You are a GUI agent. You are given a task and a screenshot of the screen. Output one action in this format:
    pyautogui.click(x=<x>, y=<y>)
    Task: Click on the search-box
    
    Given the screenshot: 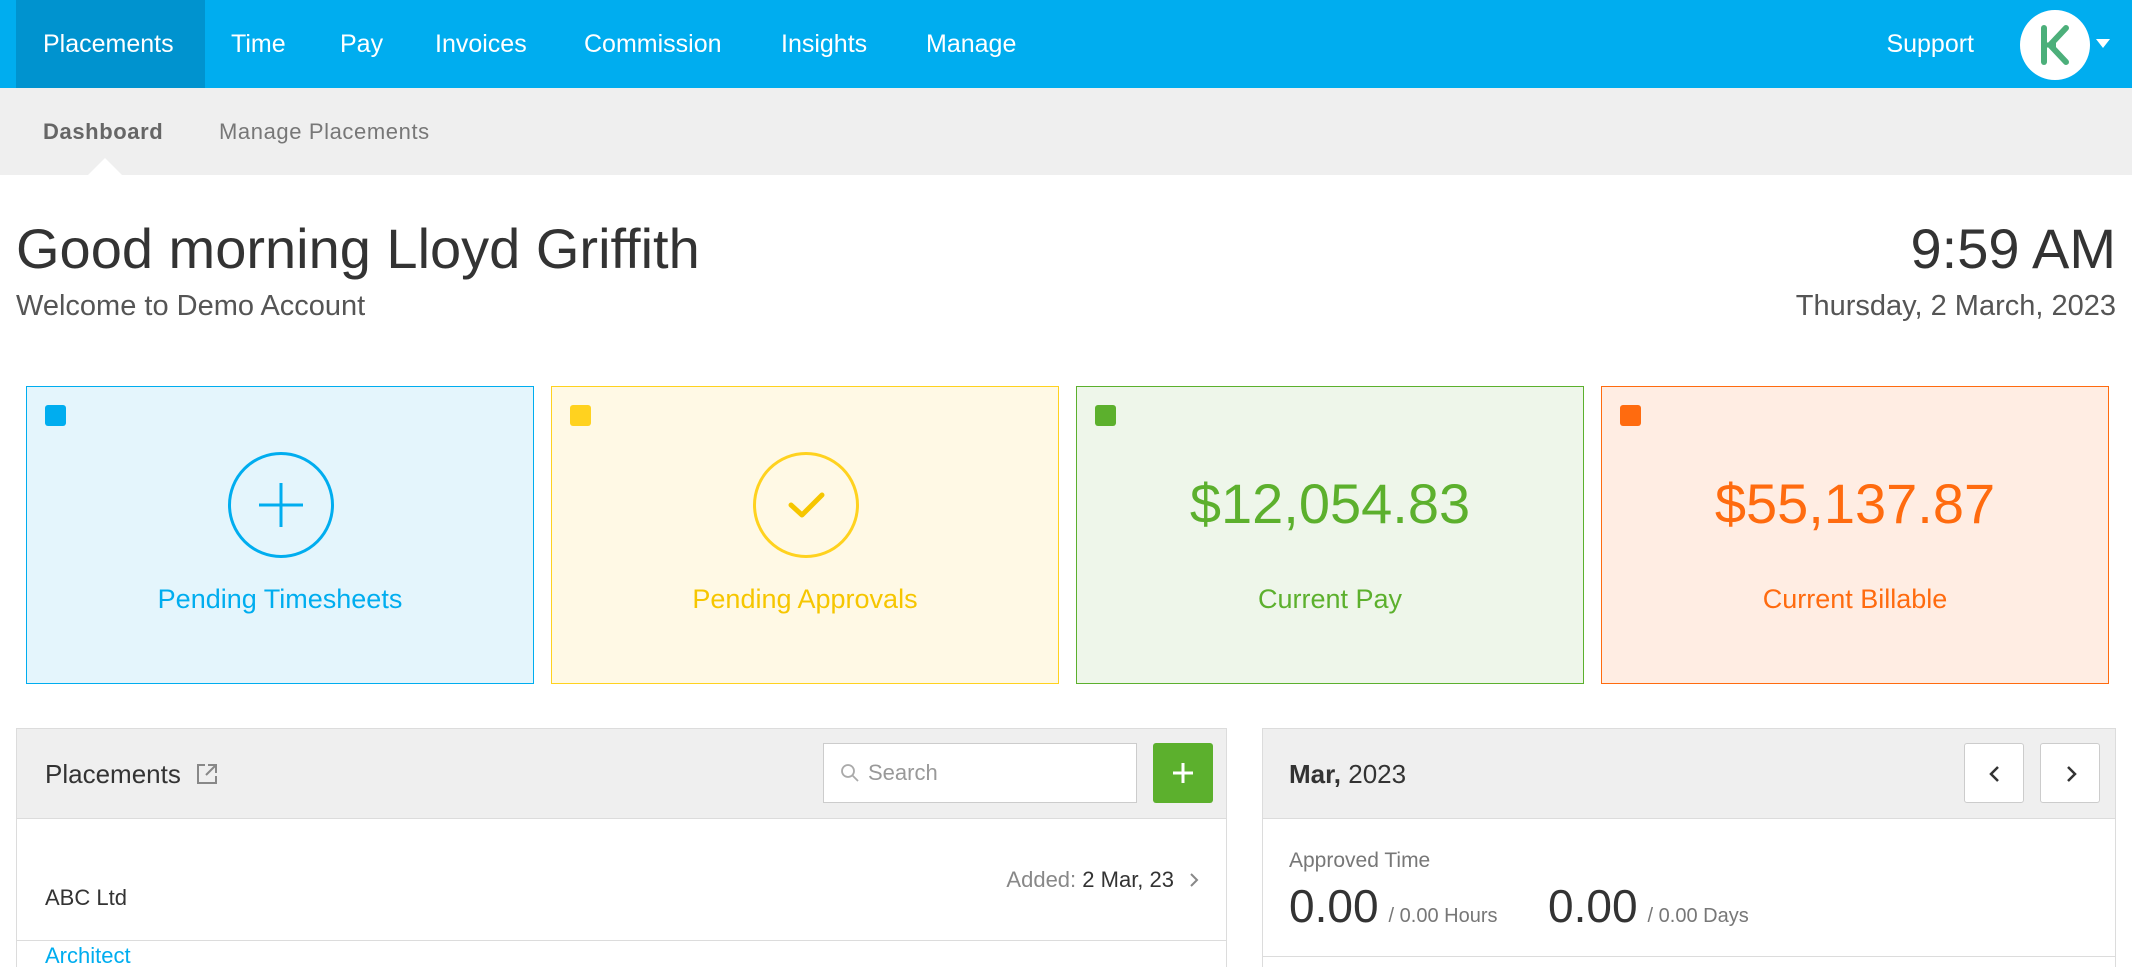 What is the action you would take?
    pyautogui.click(x=980, y=773)
    